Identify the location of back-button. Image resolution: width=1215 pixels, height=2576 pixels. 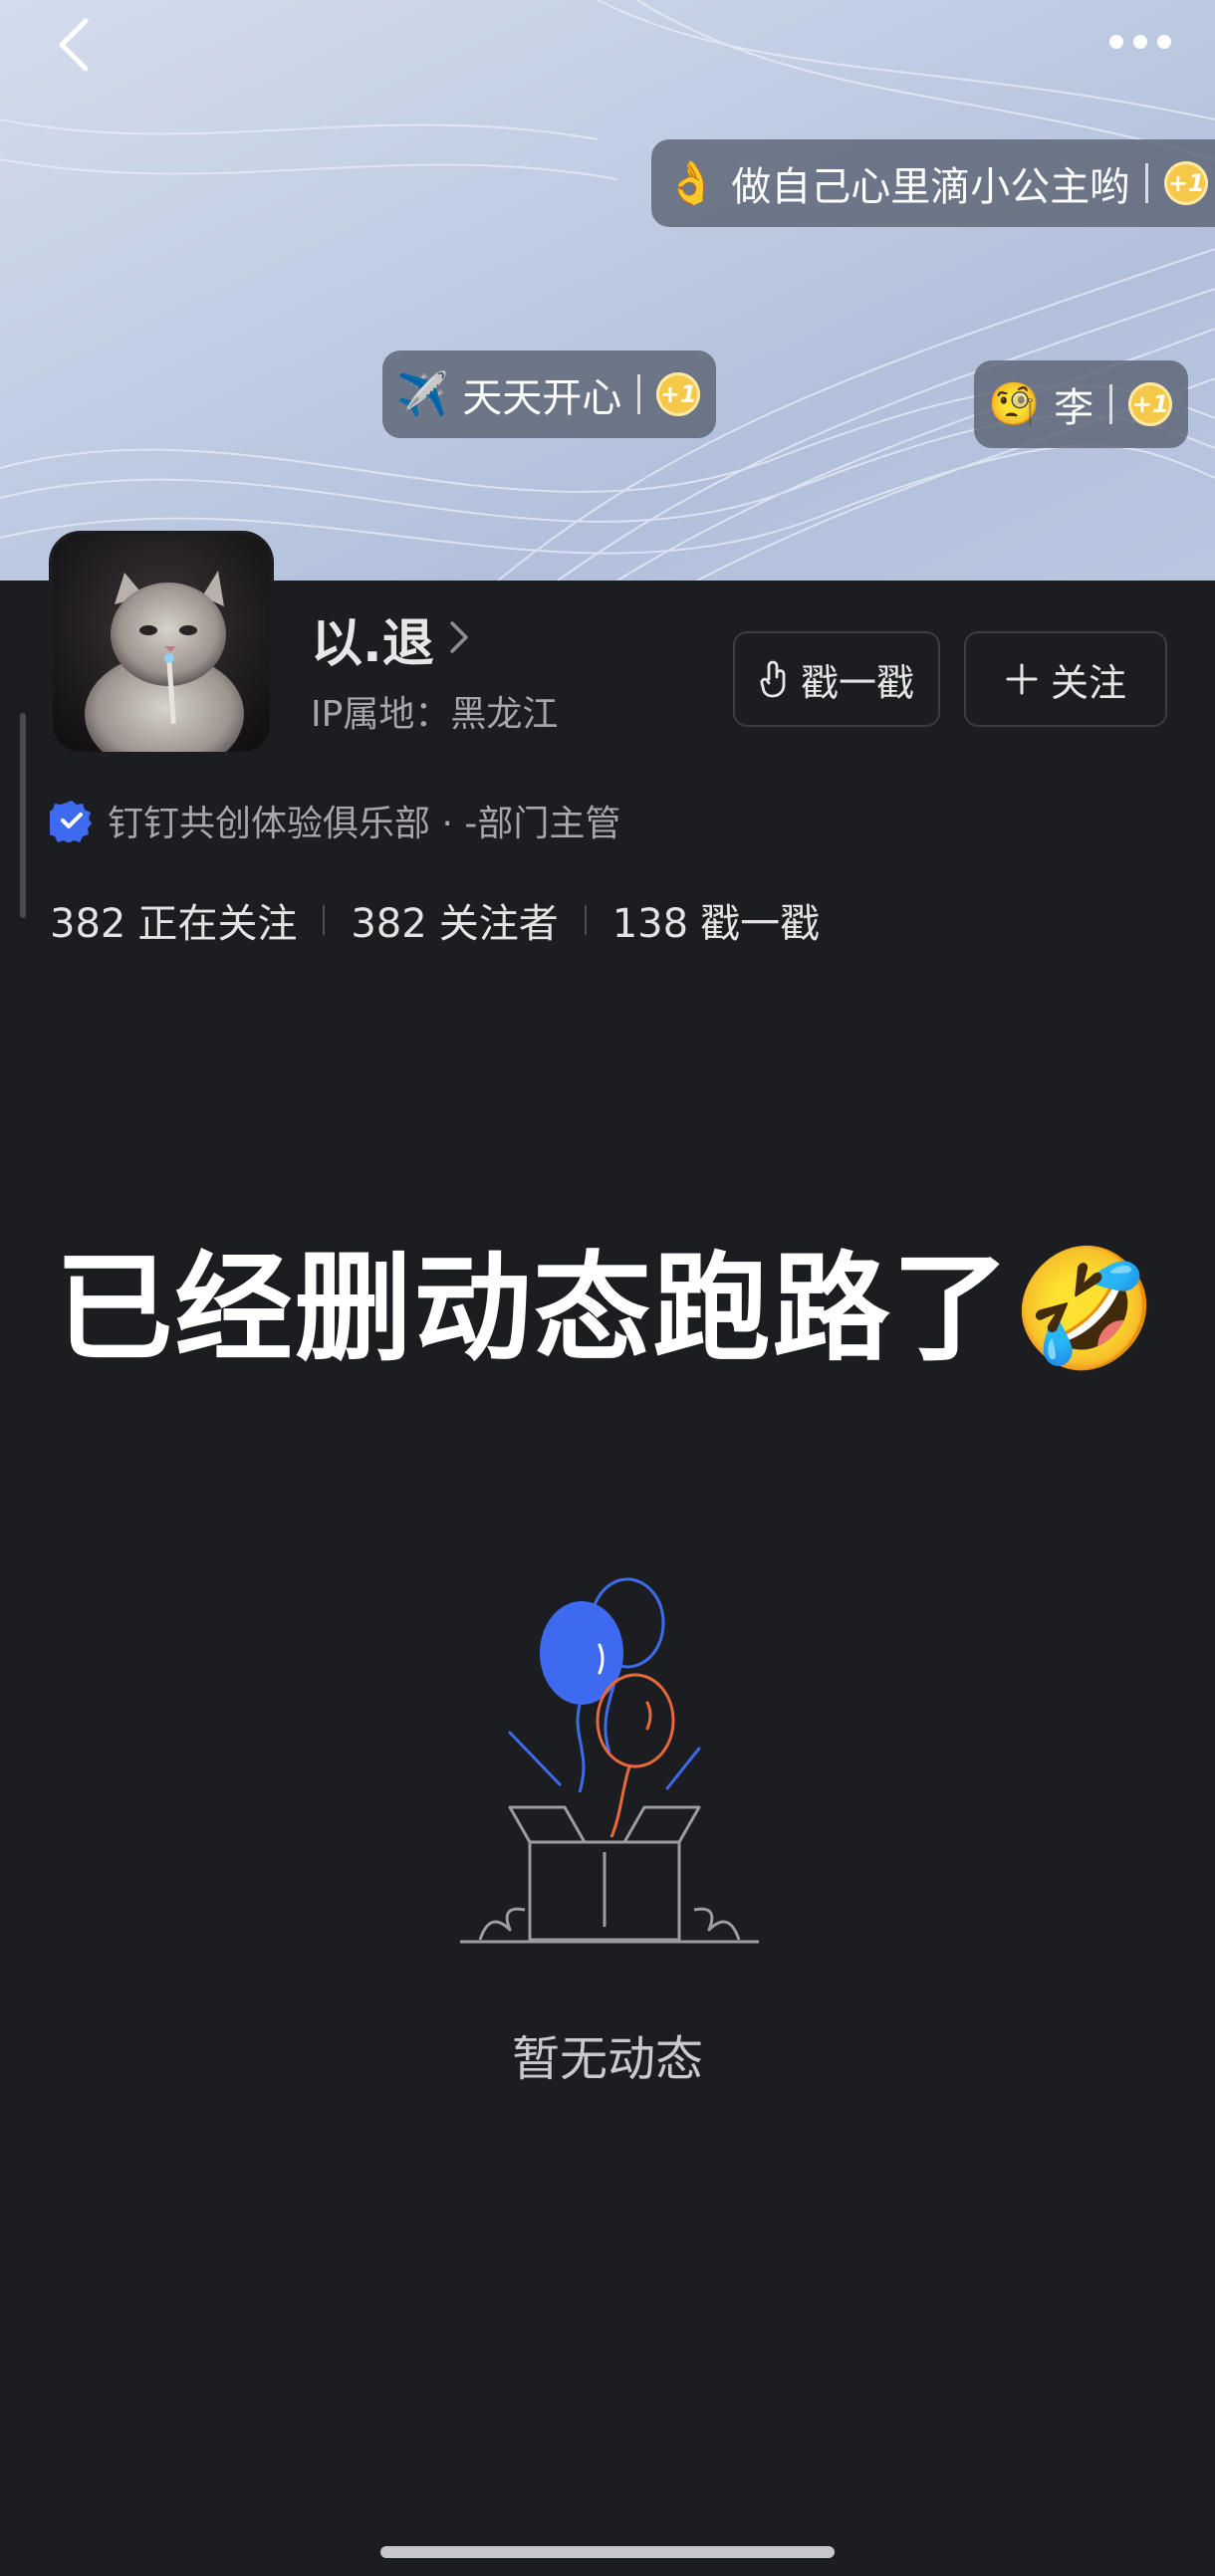
(74, 45).